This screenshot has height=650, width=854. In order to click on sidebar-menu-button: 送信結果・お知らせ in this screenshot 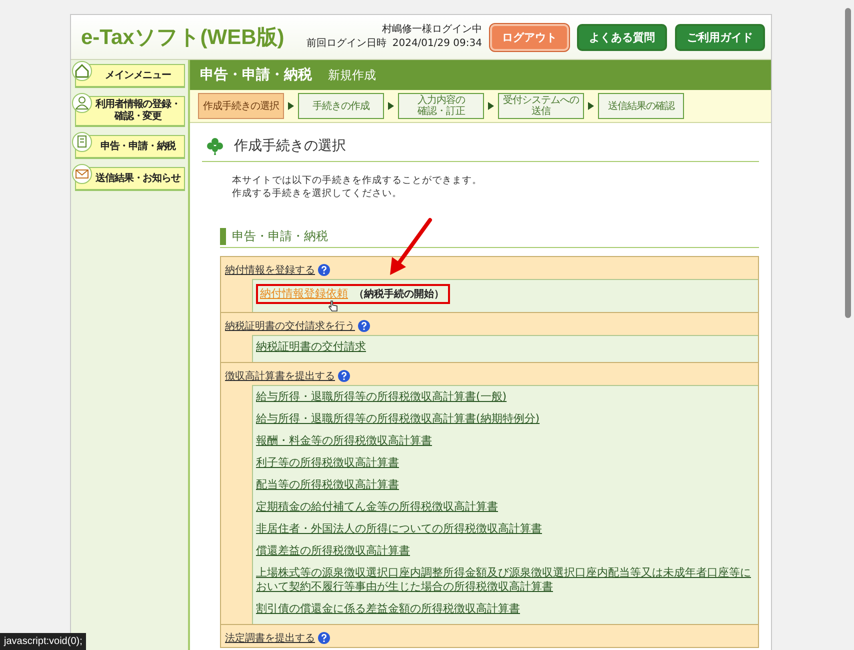, I will do `click(130, 179)`.